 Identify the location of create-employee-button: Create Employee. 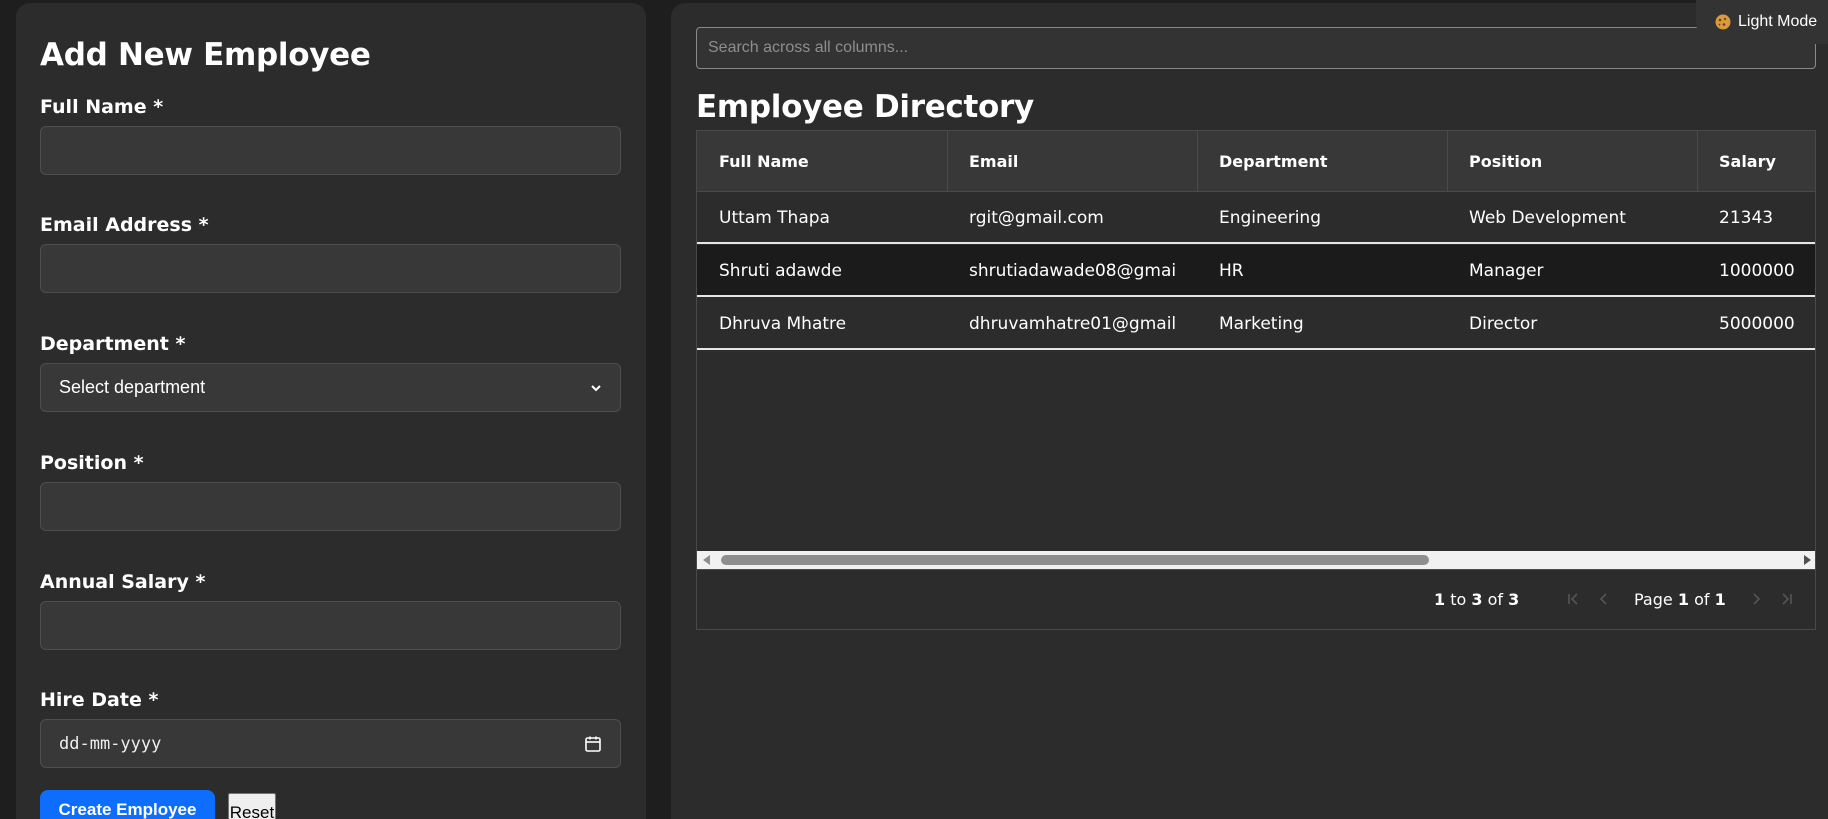
(127, 804).